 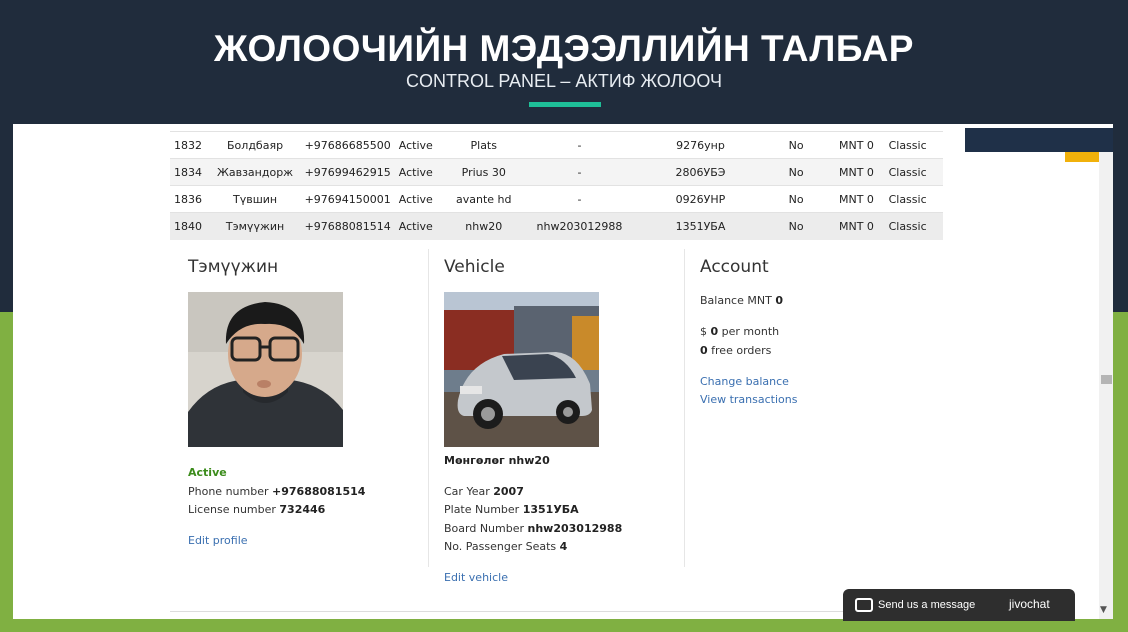 What do you see at coordinates (575, 528) in the screenshot?
I see `board-value: nhw203012988` at bounding box center [575, 528].